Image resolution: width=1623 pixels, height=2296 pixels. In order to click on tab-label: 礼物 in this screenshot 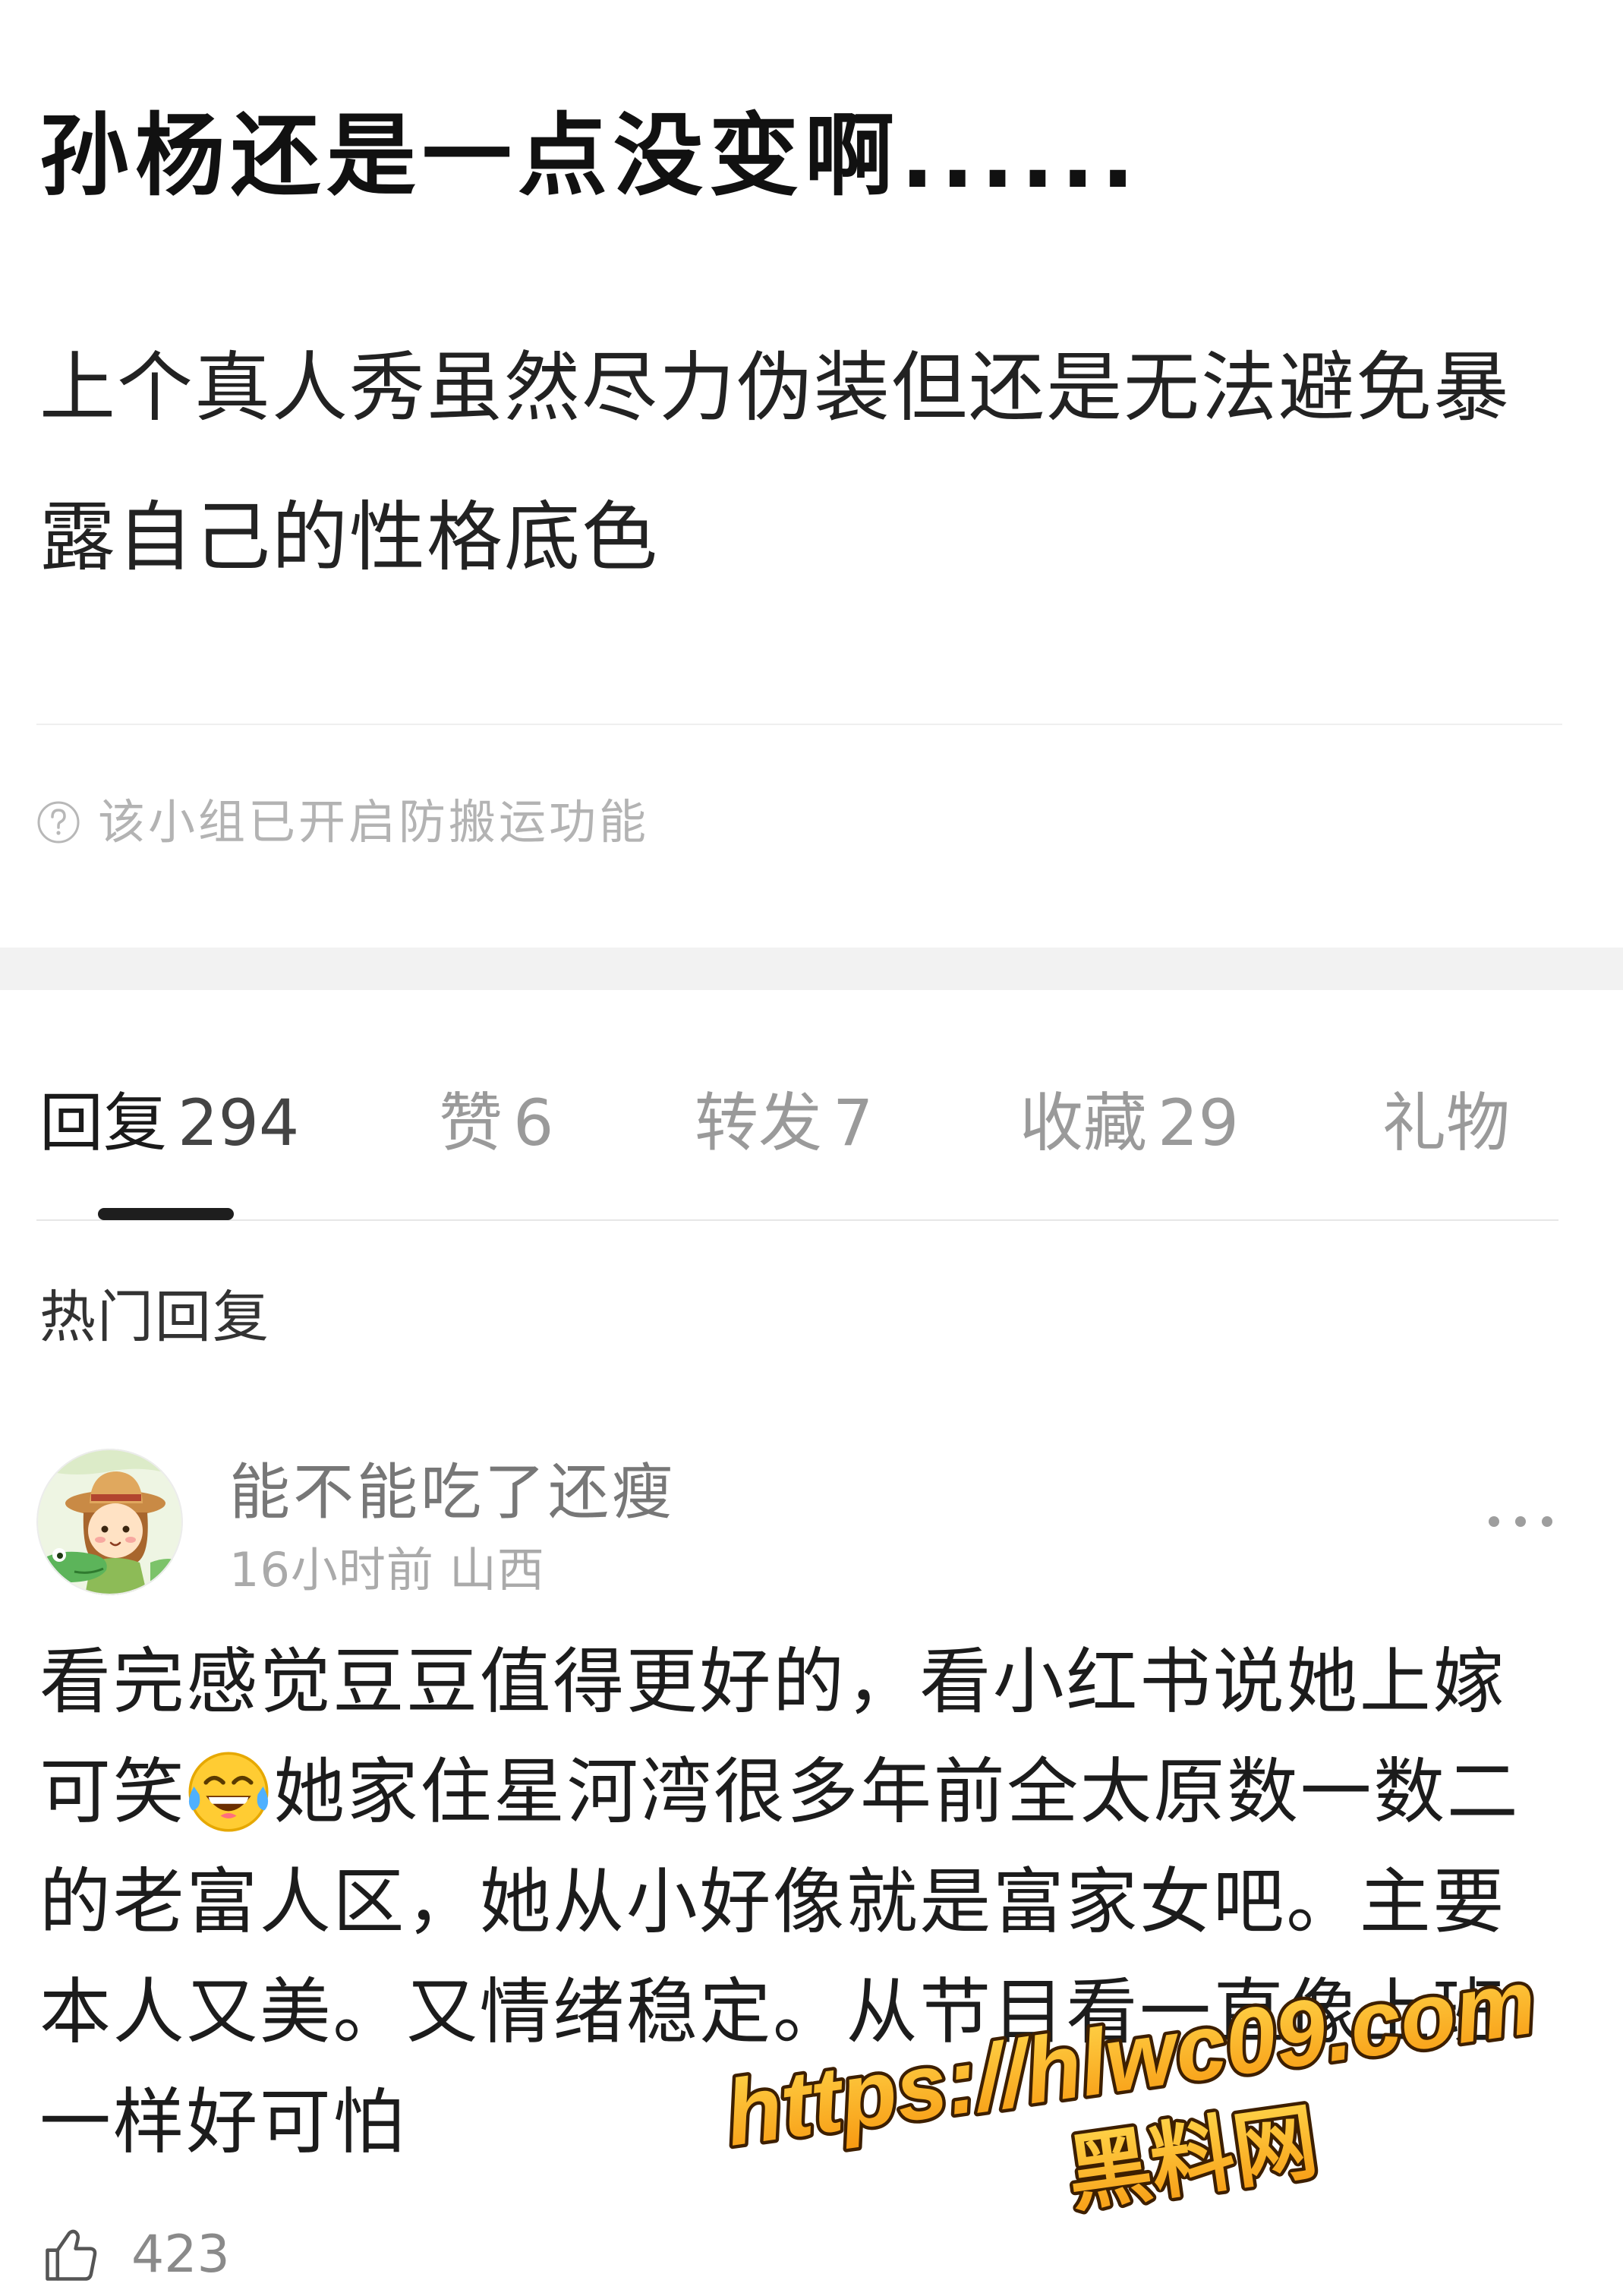, I will do `click(1447, 1123)`.